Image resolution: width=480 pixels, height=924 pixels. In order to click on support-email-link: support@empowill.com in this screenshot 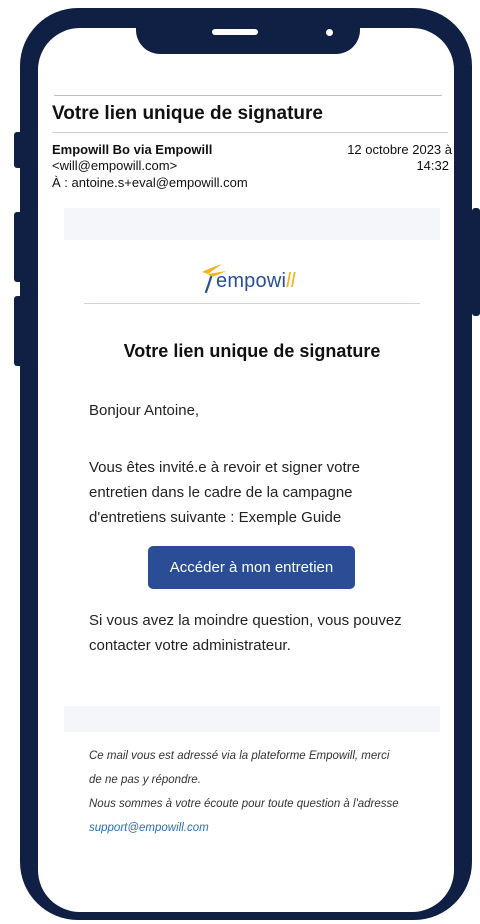, I will do `click(149, 828)`.